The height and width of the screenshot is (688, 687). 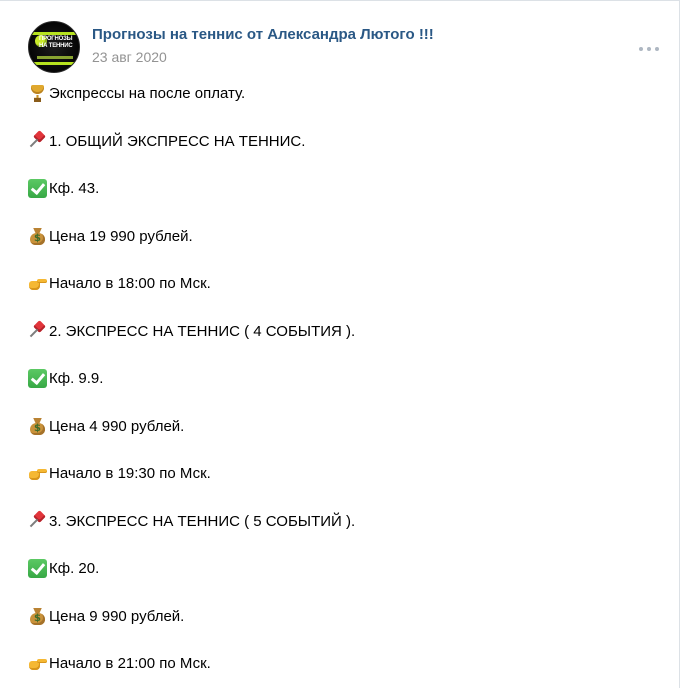 What do you see at coordinates (55, 57) in the screenshot?
I see `avatar-logo-underline` at bounding box center [55, 57].